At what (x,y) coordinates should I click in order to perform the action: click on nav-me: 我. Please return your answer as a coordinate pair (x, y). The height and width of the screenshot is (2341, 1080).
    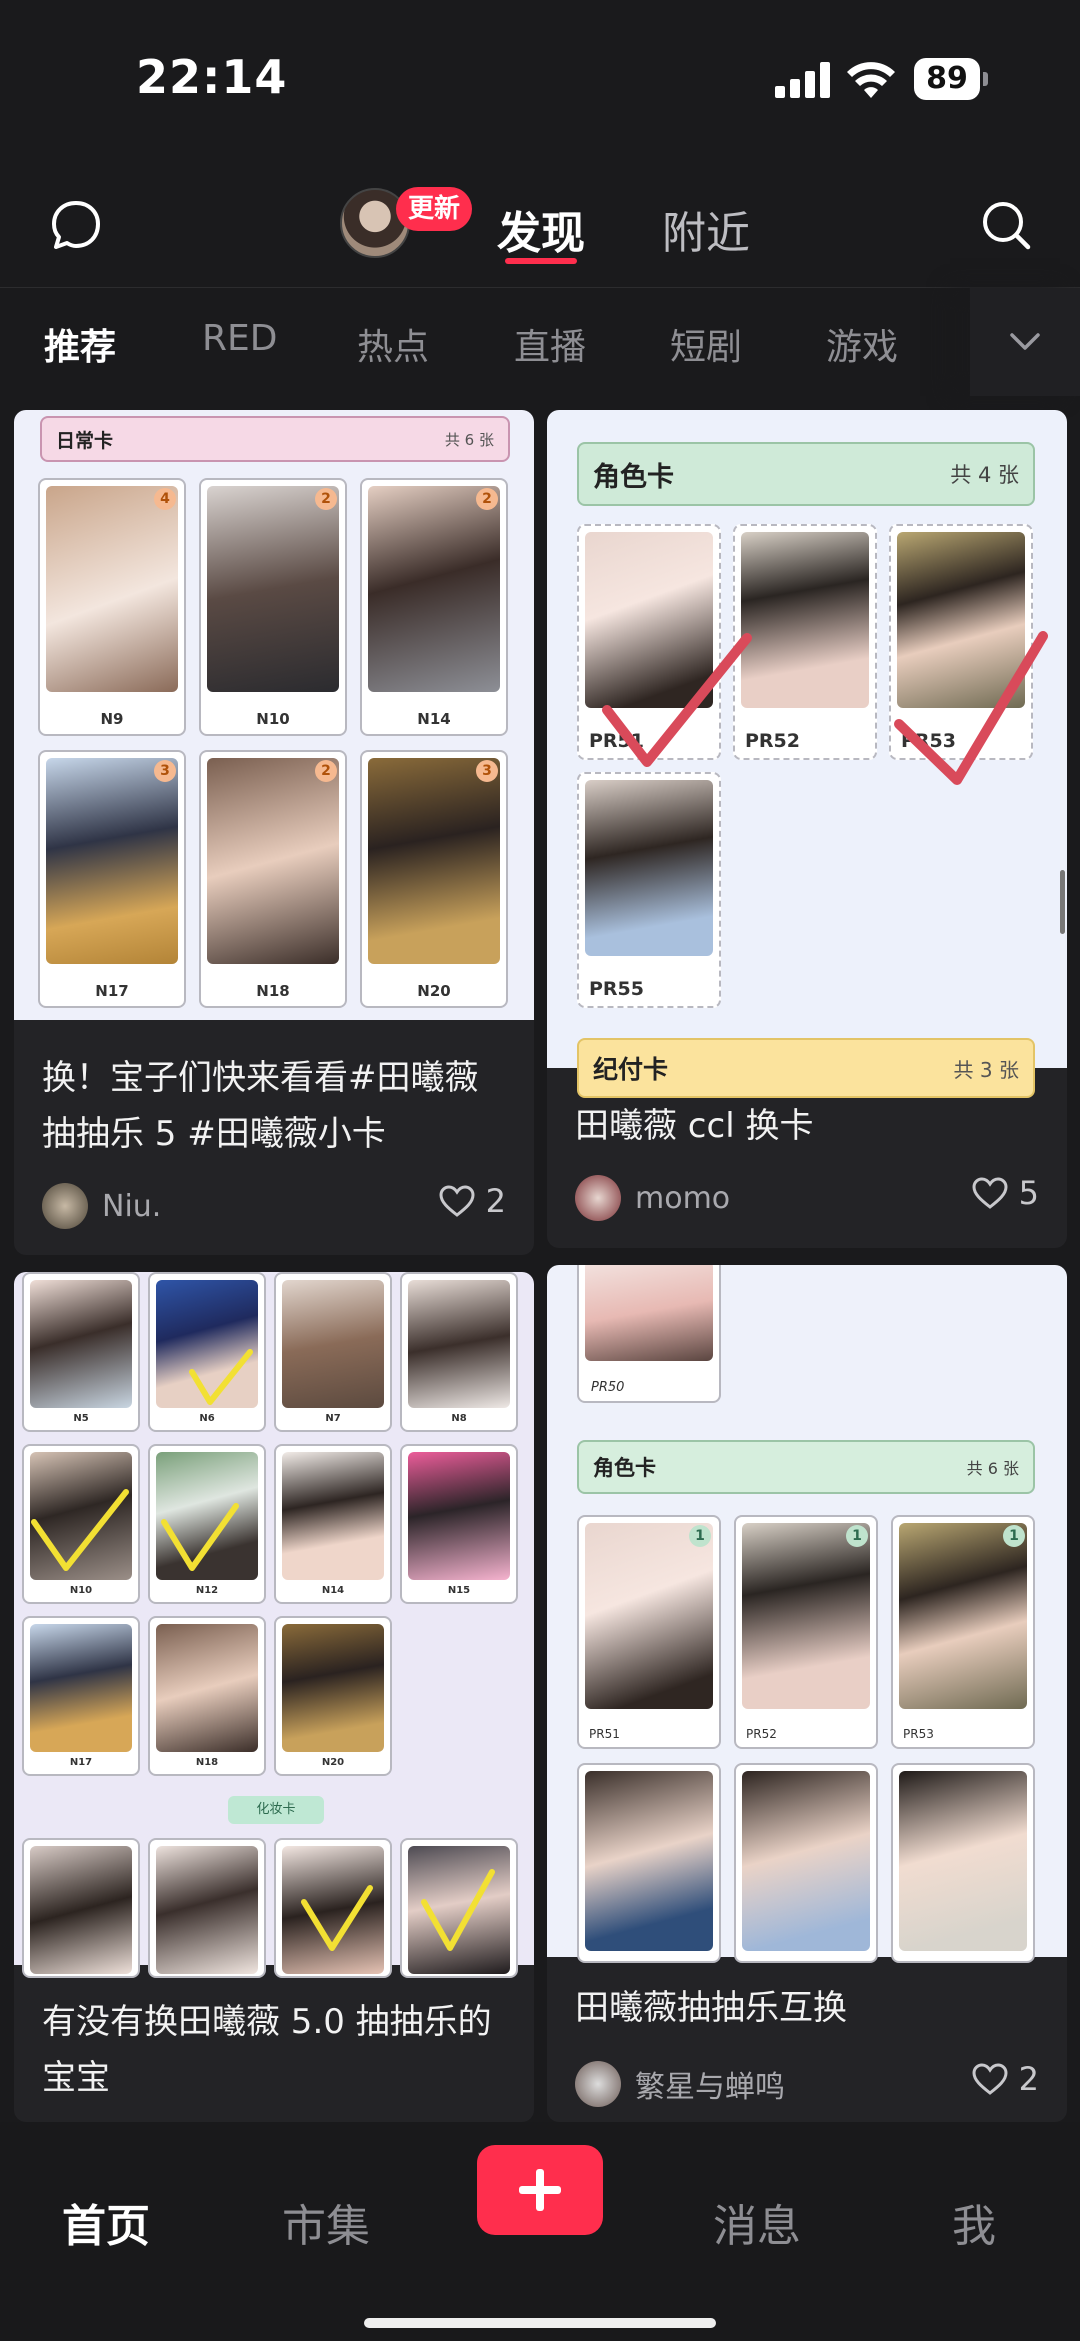
    Looking at the image, I should click on (974, 2222).